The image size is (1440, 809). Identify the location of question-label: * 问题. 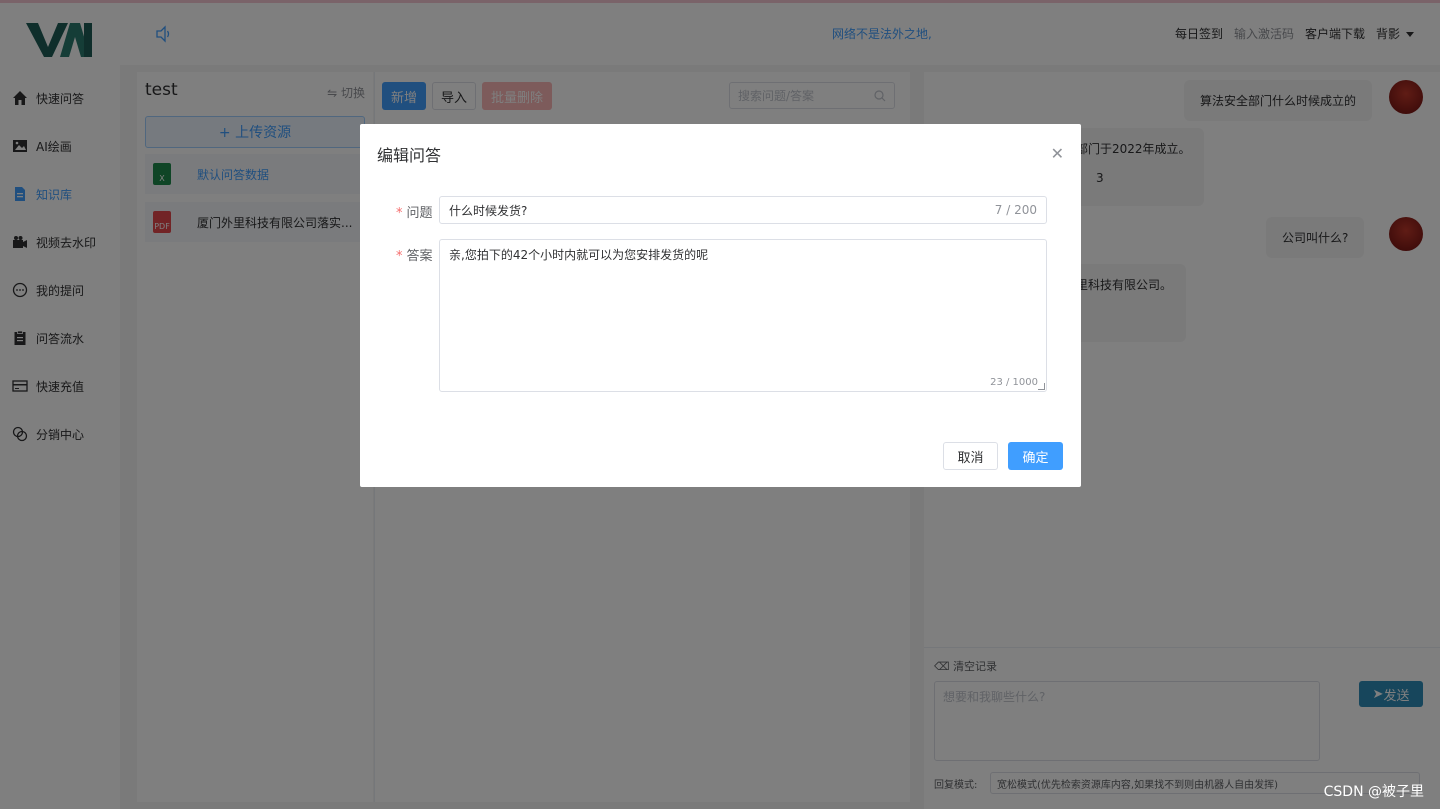
(414, 211).